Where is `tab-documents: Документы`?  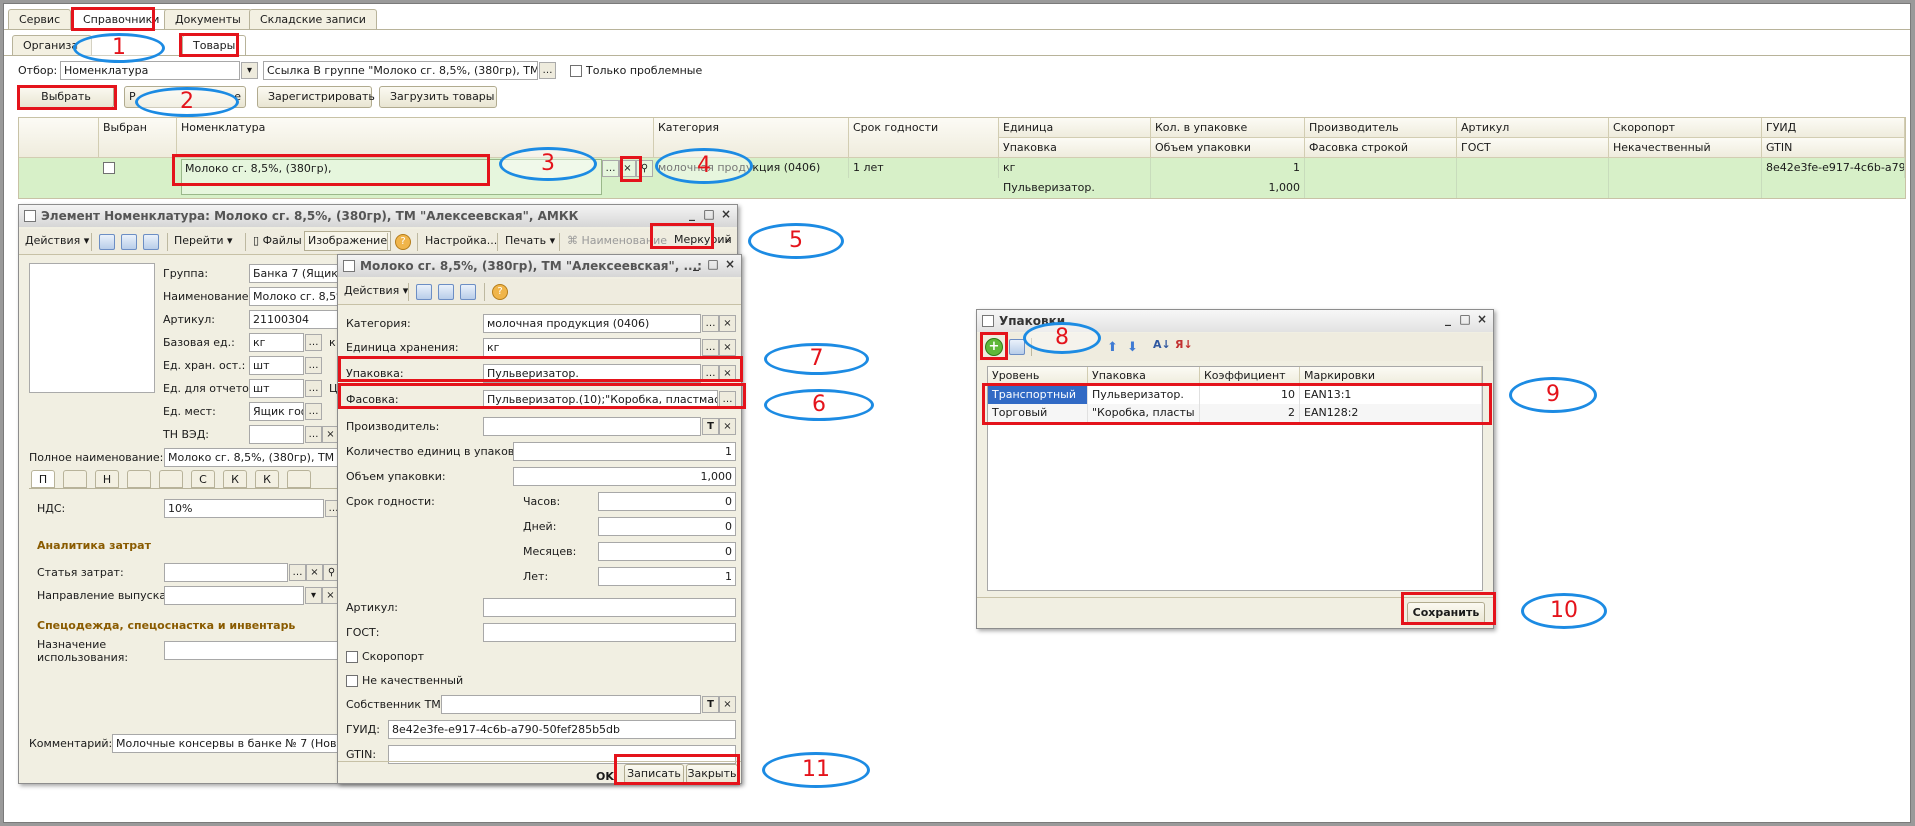
tab-documents: Документы is located at coordinates (208, 19).